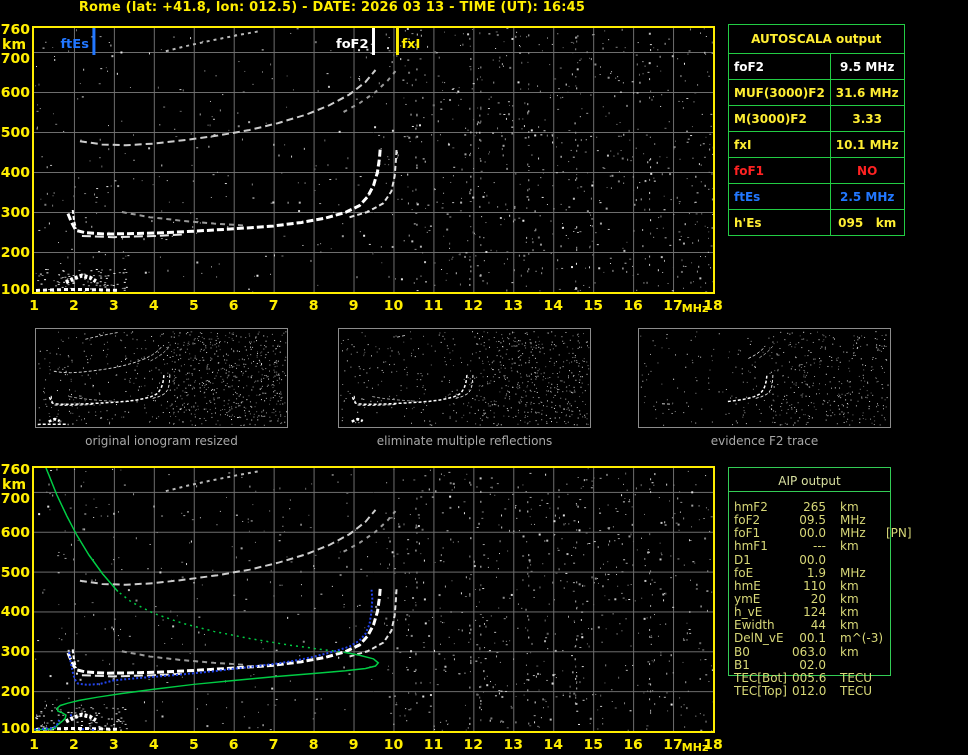 The image size is (968, 755). What do you see at coordinates (779, 92) in the screenshot?
I see `autoscala-label: MUF(3000)F2` at bounding box center [779, 92].